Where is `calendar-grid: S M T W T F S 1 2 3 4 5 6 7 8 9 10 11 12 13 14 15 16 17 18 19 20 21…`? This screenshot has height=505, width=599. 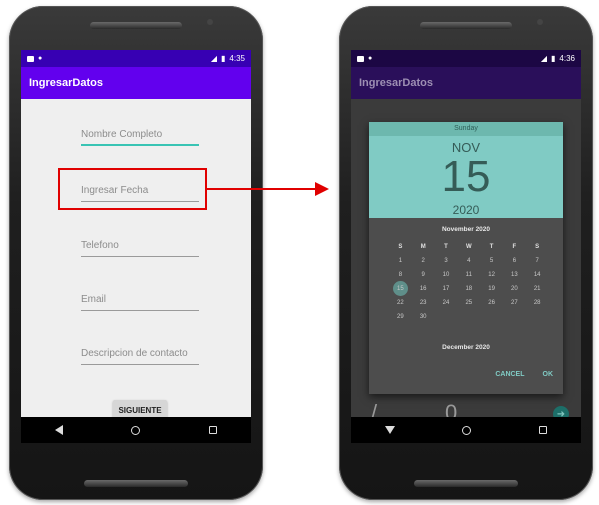
calendar-grid: S M T W T F S 1 2 3 4 5 6 7 8 9 10 11 12 13 14 15 16 17 18 19 20 21… is located at coordinates (469, 282).